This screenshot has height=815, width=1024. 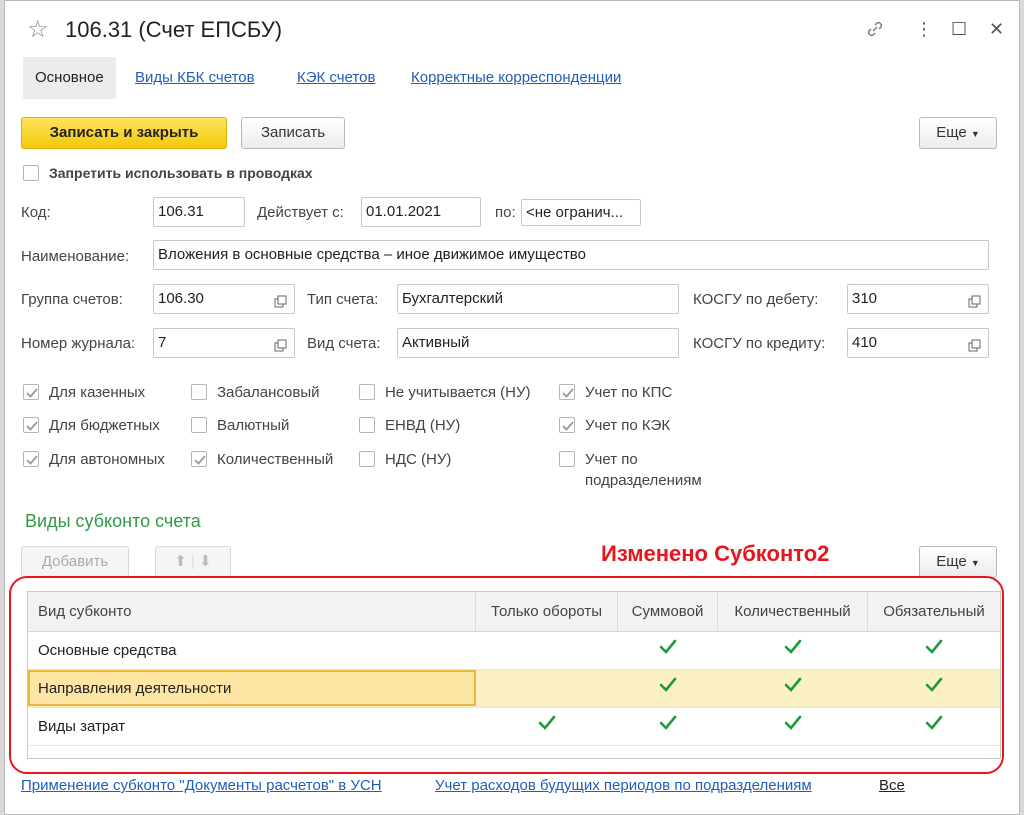 I want to click on save-button: Записать, so click(x=293, y=133).